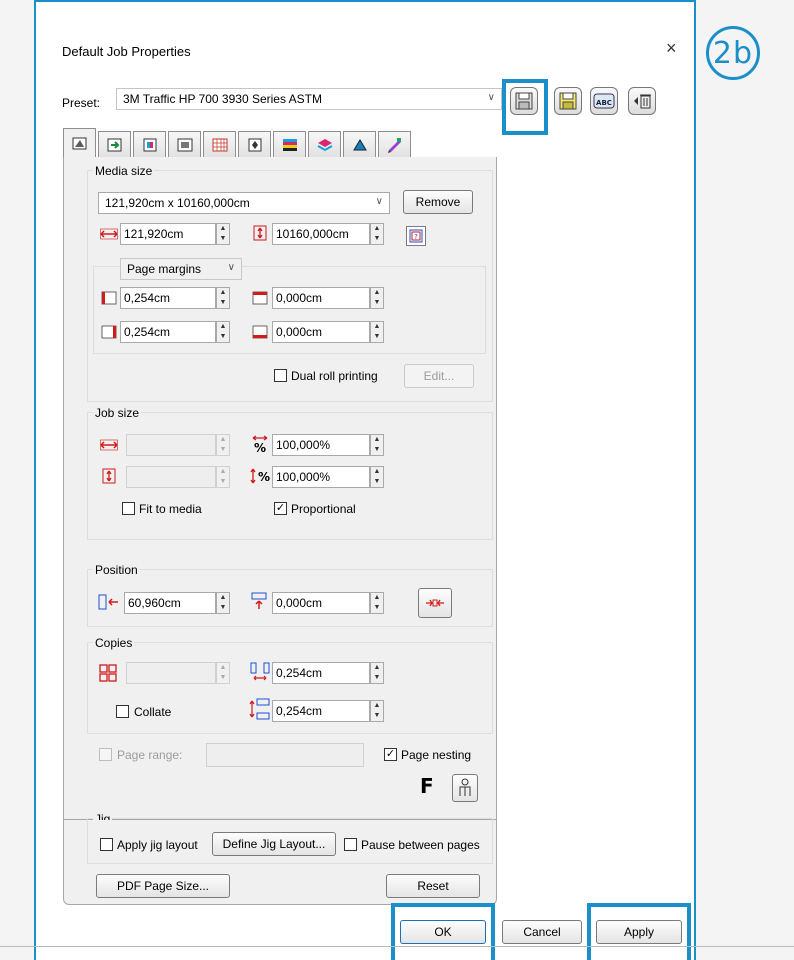 The image size is (794, 960). I want to click on rename-preset-button: ABC, so click(604, 101).